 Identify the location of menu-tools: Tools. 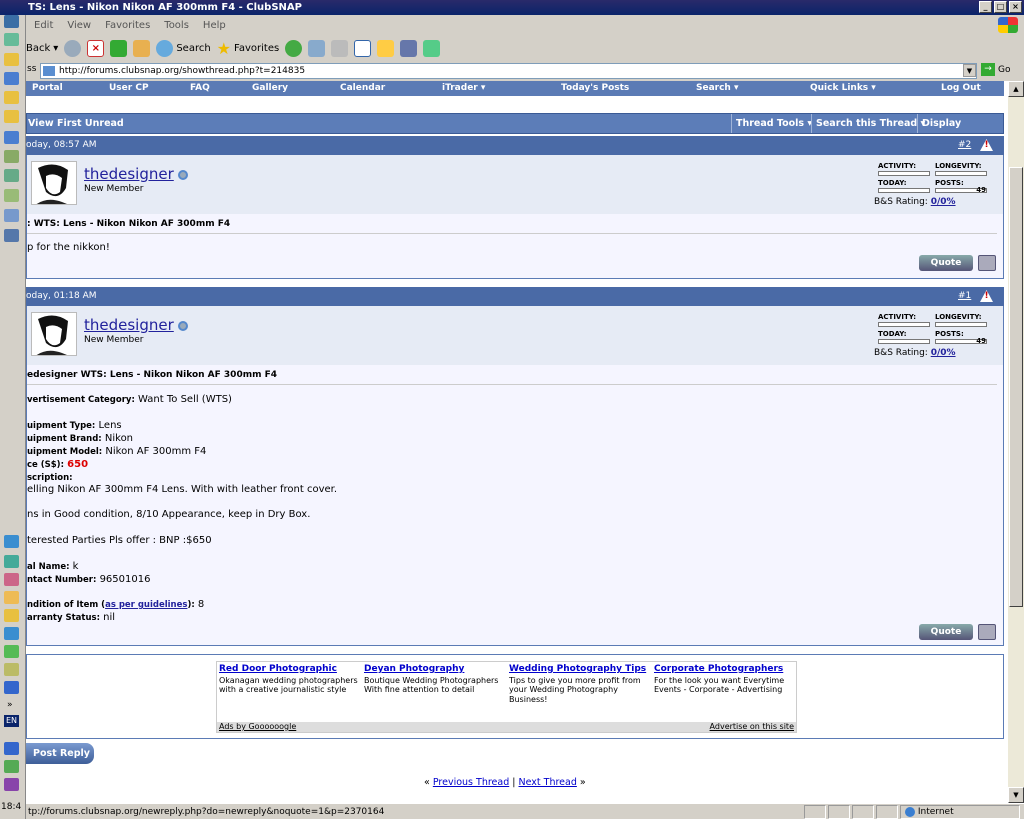
(176, 25).